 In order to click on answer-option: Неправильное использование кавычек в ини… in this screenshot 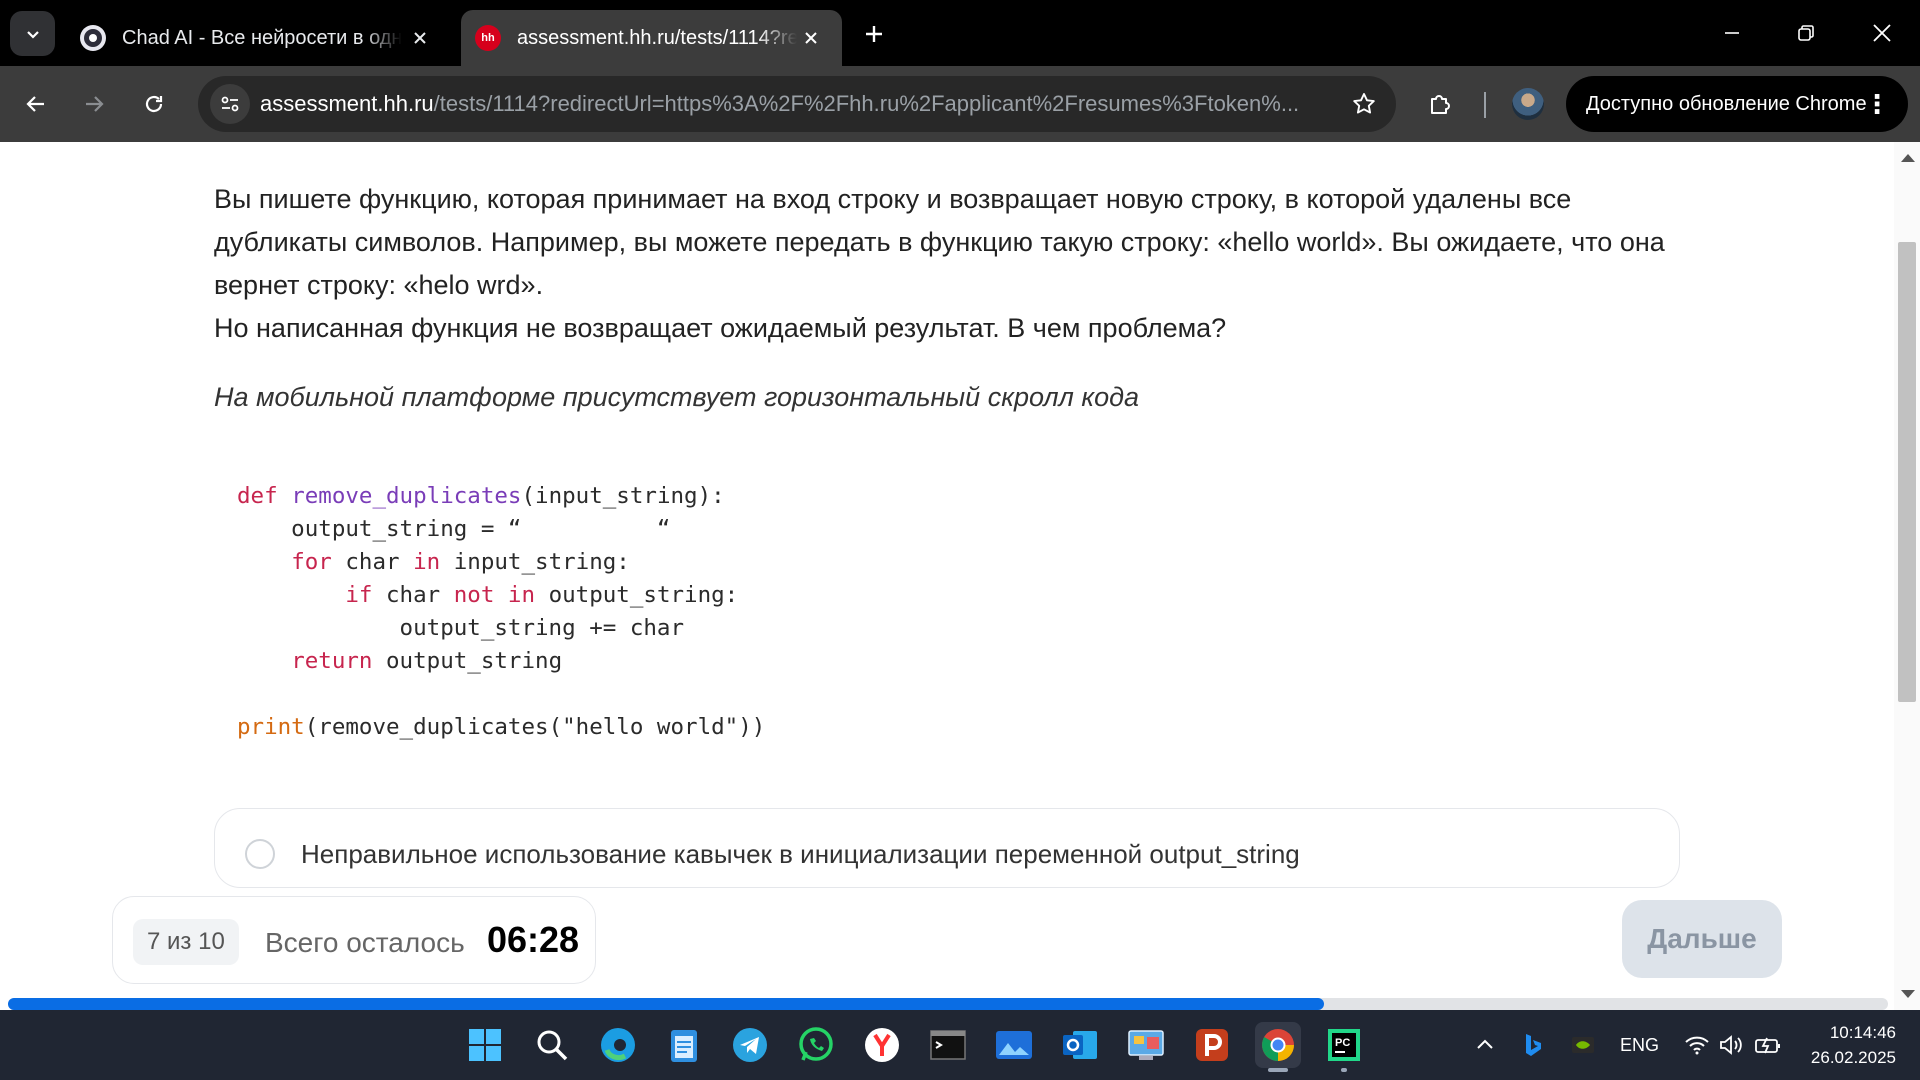, I will do `click(947, 848)`.